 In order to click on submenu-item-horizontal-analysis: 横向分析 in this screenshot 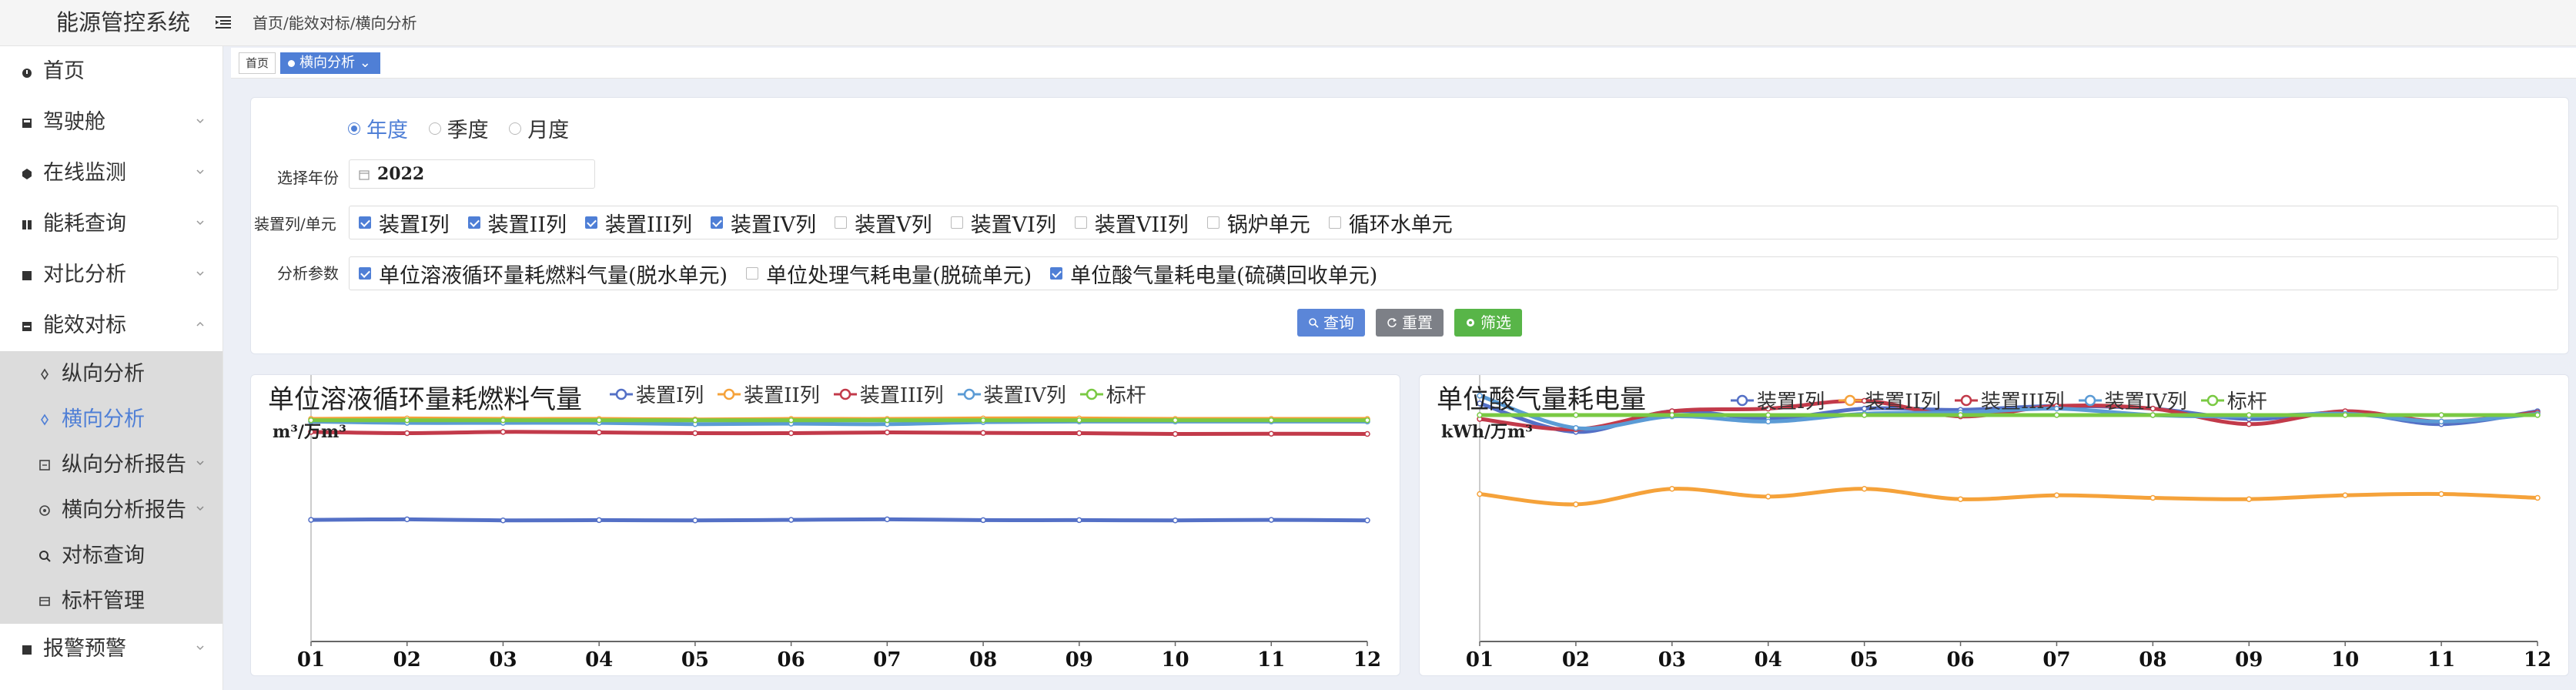, I will do `click(111, 419)`.